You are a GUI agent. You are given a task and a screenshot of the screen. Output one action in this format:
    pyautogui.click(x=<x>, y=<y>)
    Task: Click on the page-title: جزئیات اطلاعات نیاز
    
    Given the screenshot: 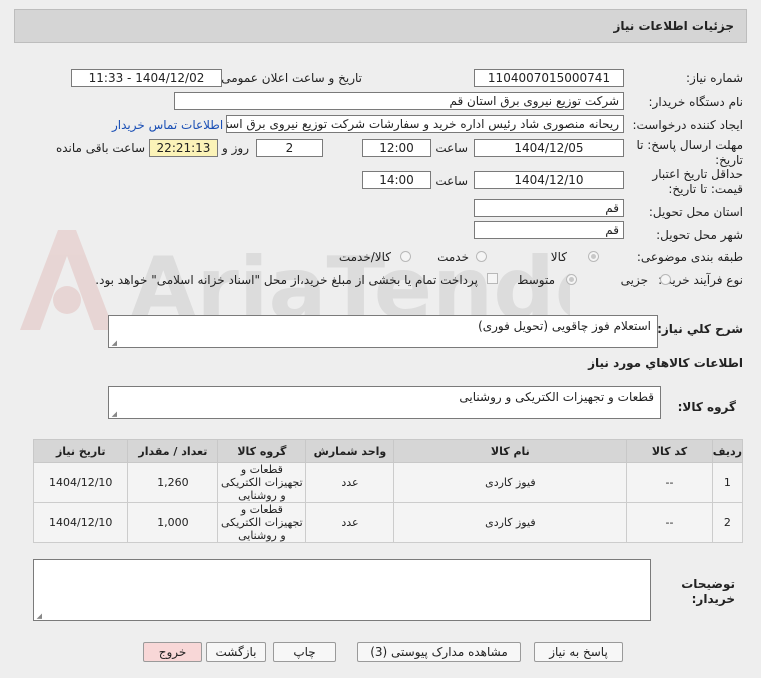 What is the action you would take?
    pyautogui.click(x=673, y=26)
    